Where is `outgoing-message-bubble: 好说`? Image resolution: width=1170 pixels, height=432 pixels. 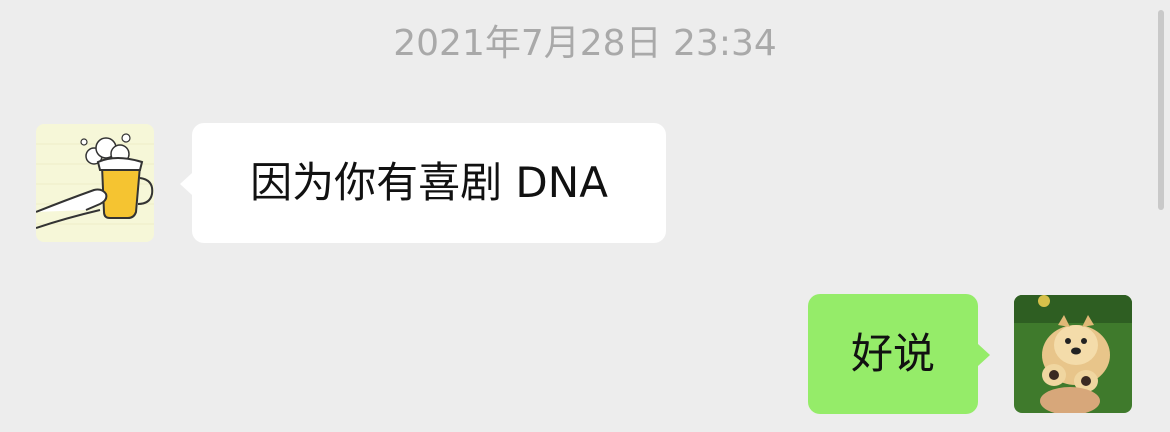 outgoing-message-bubble: 好说 is located at coordinates (899, 354).